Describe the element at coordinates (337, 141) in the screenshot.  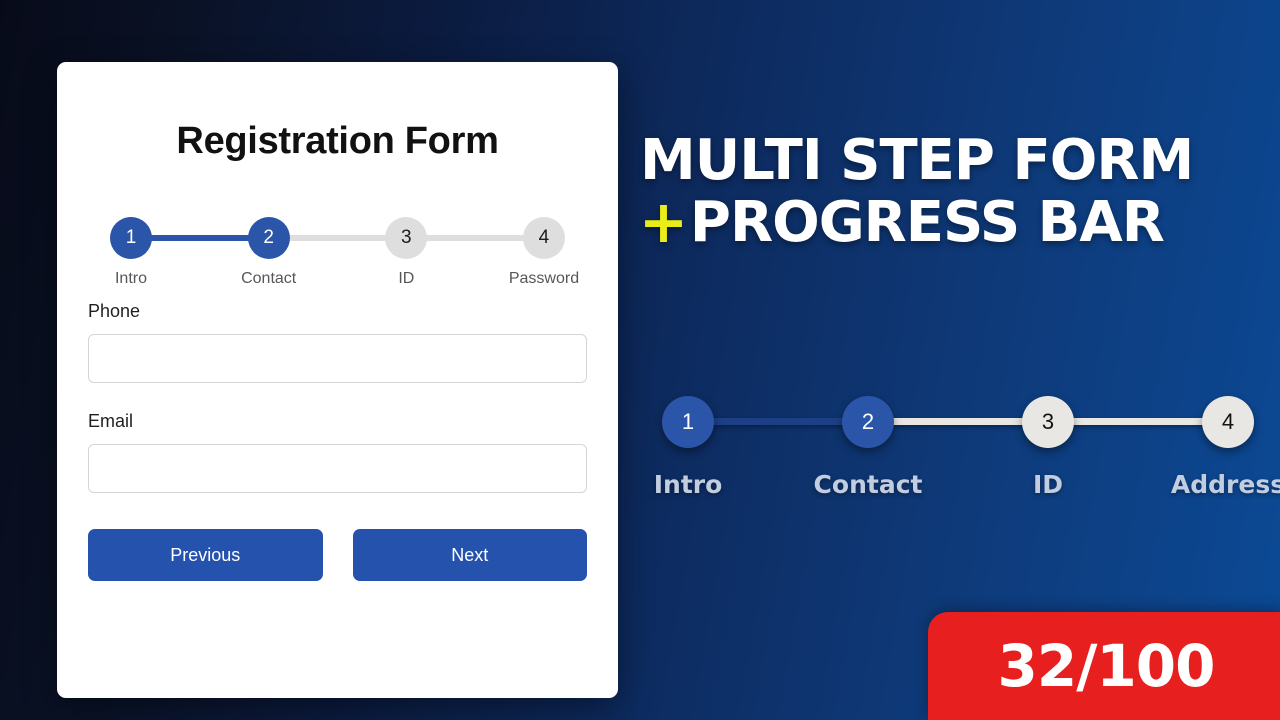
I see `page-title: Registration Form` at that location.